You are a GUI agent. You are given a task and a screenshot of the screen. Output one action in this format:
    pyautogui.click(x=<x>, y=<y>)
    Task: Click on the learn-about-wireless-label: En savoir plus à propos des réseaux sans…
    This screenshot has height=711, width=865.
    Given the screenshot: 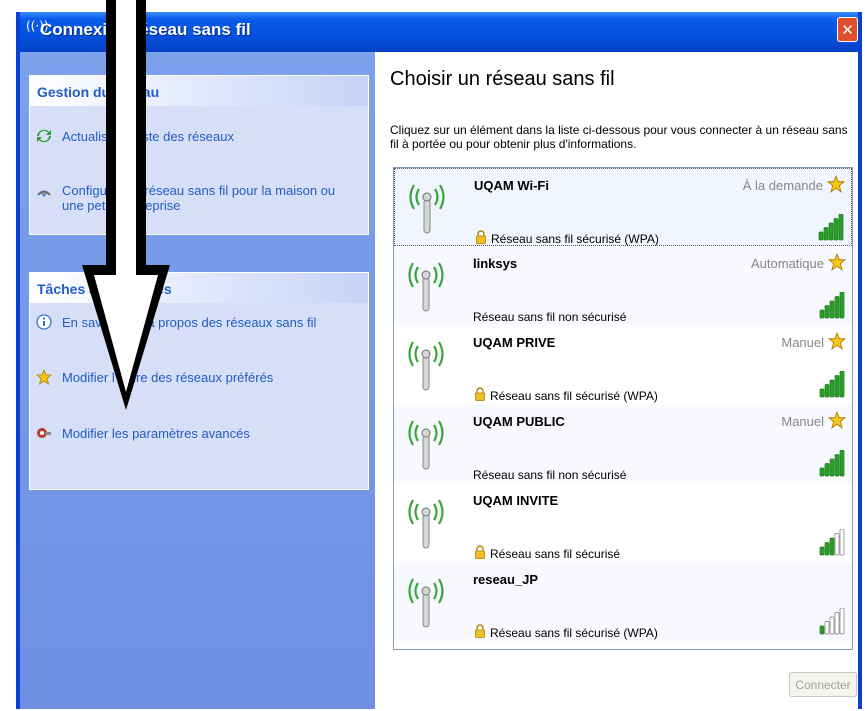 What is the action you would take?
    pyautogui.click(x=189, y=322)
    